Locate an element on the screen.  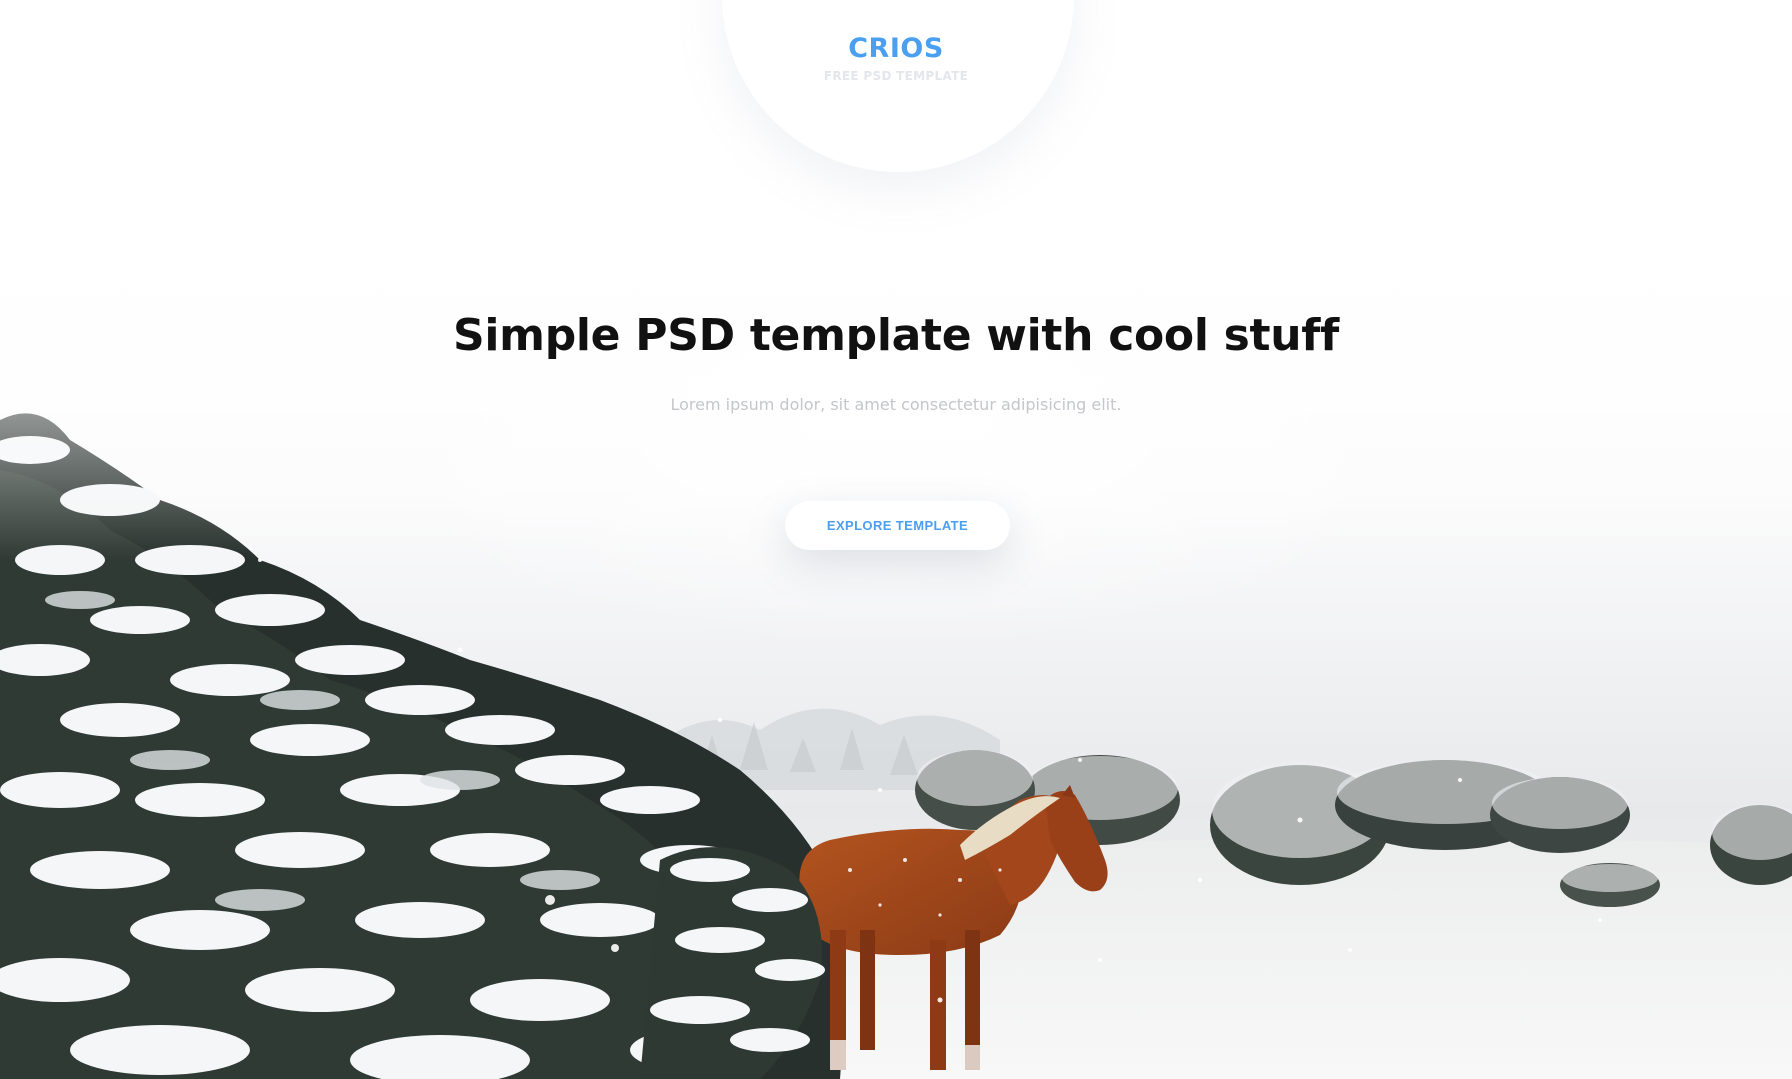
hero-title: Simple PSD template with cool stuff is located at coordinates (895, 335).